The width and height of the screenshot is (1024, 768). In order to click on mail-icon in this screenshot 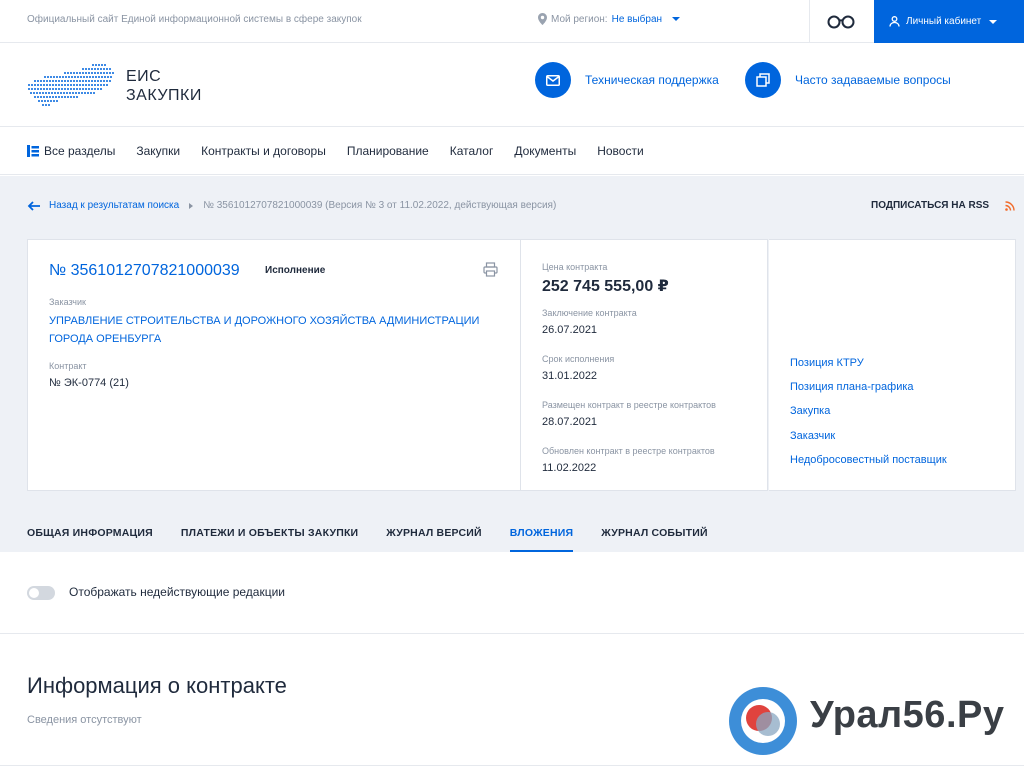, I will do `click(553, 80)`.